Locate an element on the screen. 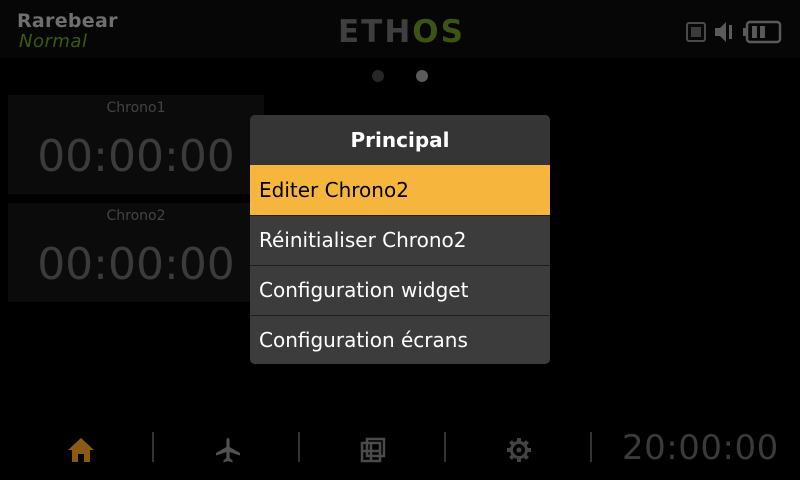 The image size is (800, 480). model-name: Rarebear is located at coordinates (67, 21).